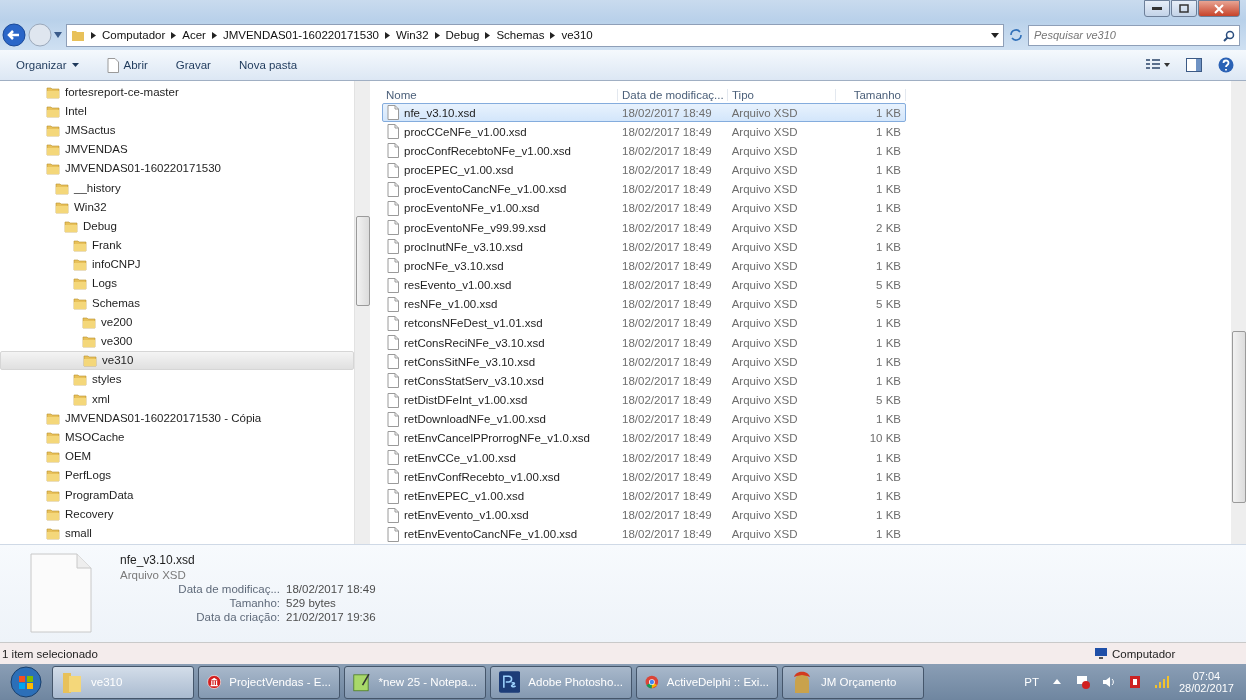 The width and height of the screenshot is (1246, 700). I want to click on file-row: resEvento_v1.00.xsd 18/02/2017 18:49 Arquivo XSD 5 KB, so click(644, 285).